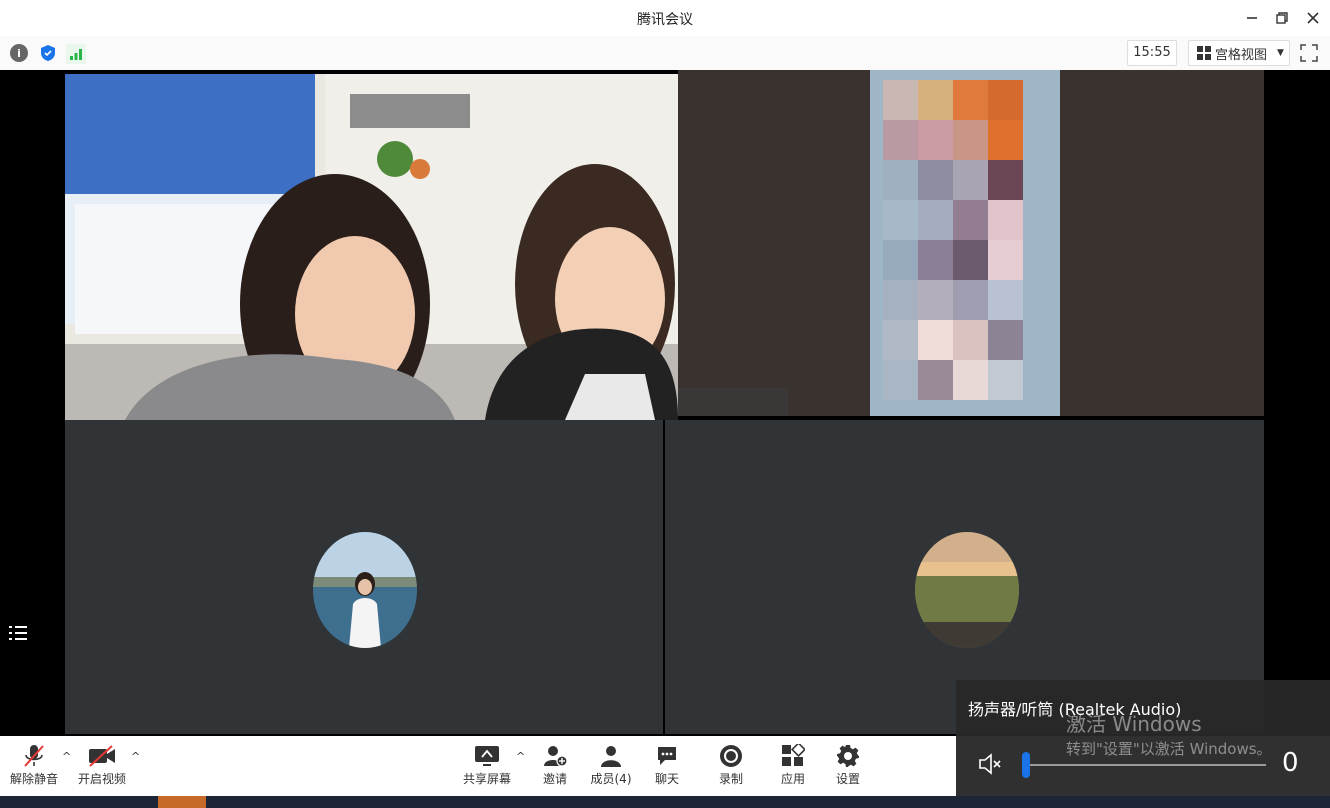  Describe the element at coordinates (76, 54) in the screenshot. I see `signal-icon` at that location.